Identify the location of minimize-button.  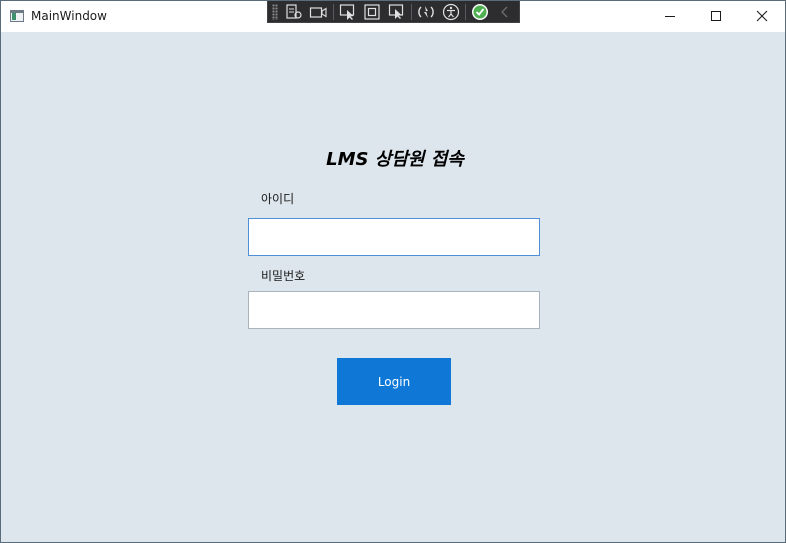
(670, 16).